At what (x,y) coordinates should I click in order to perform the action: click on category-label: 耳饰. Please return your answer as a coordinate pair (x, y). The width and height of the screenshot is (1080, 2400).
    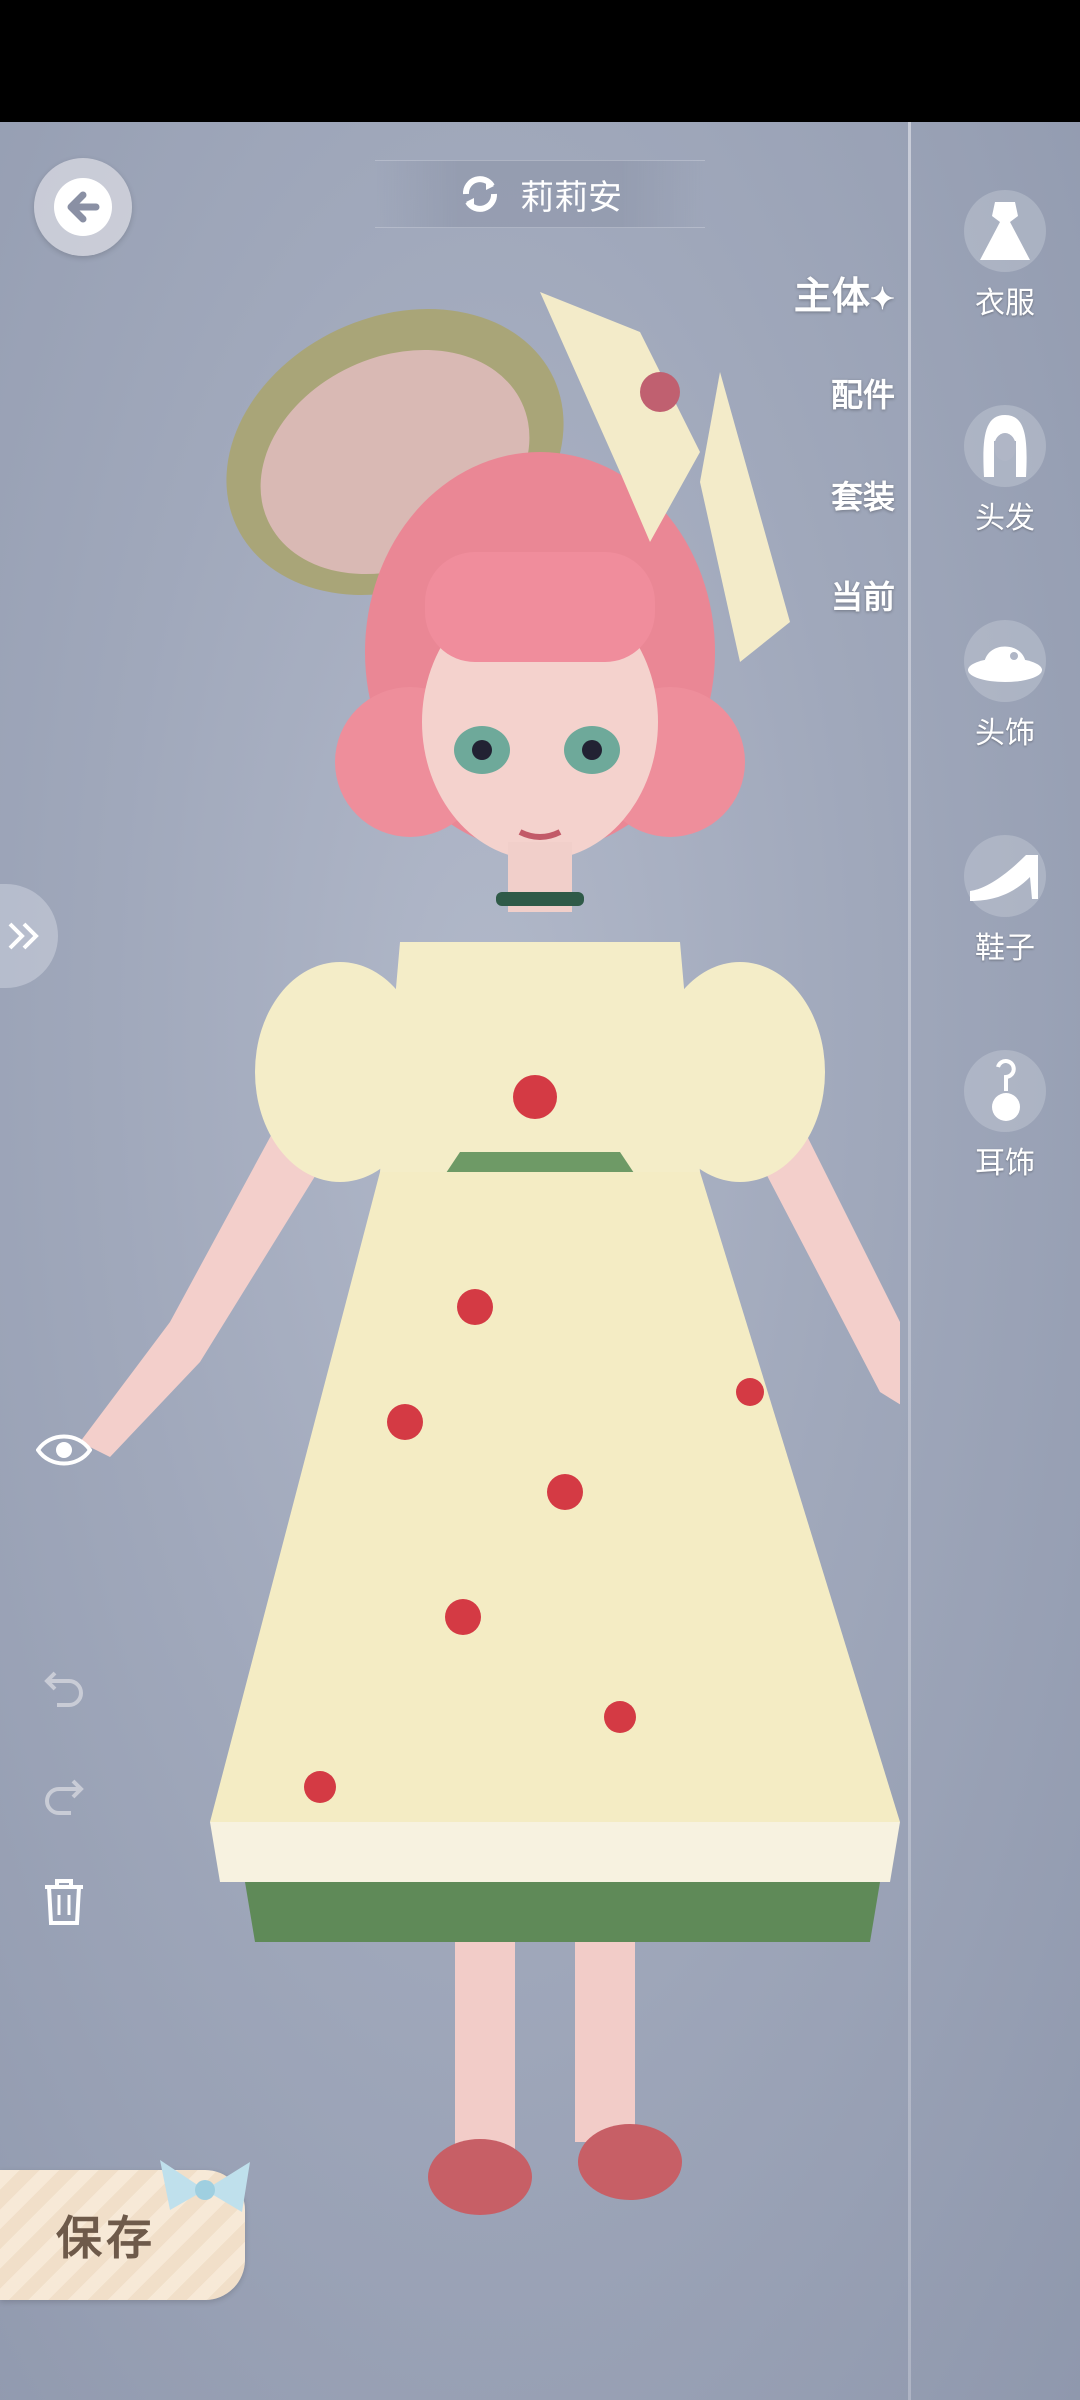
    Looking at the image, I should click on (1005, 1163).